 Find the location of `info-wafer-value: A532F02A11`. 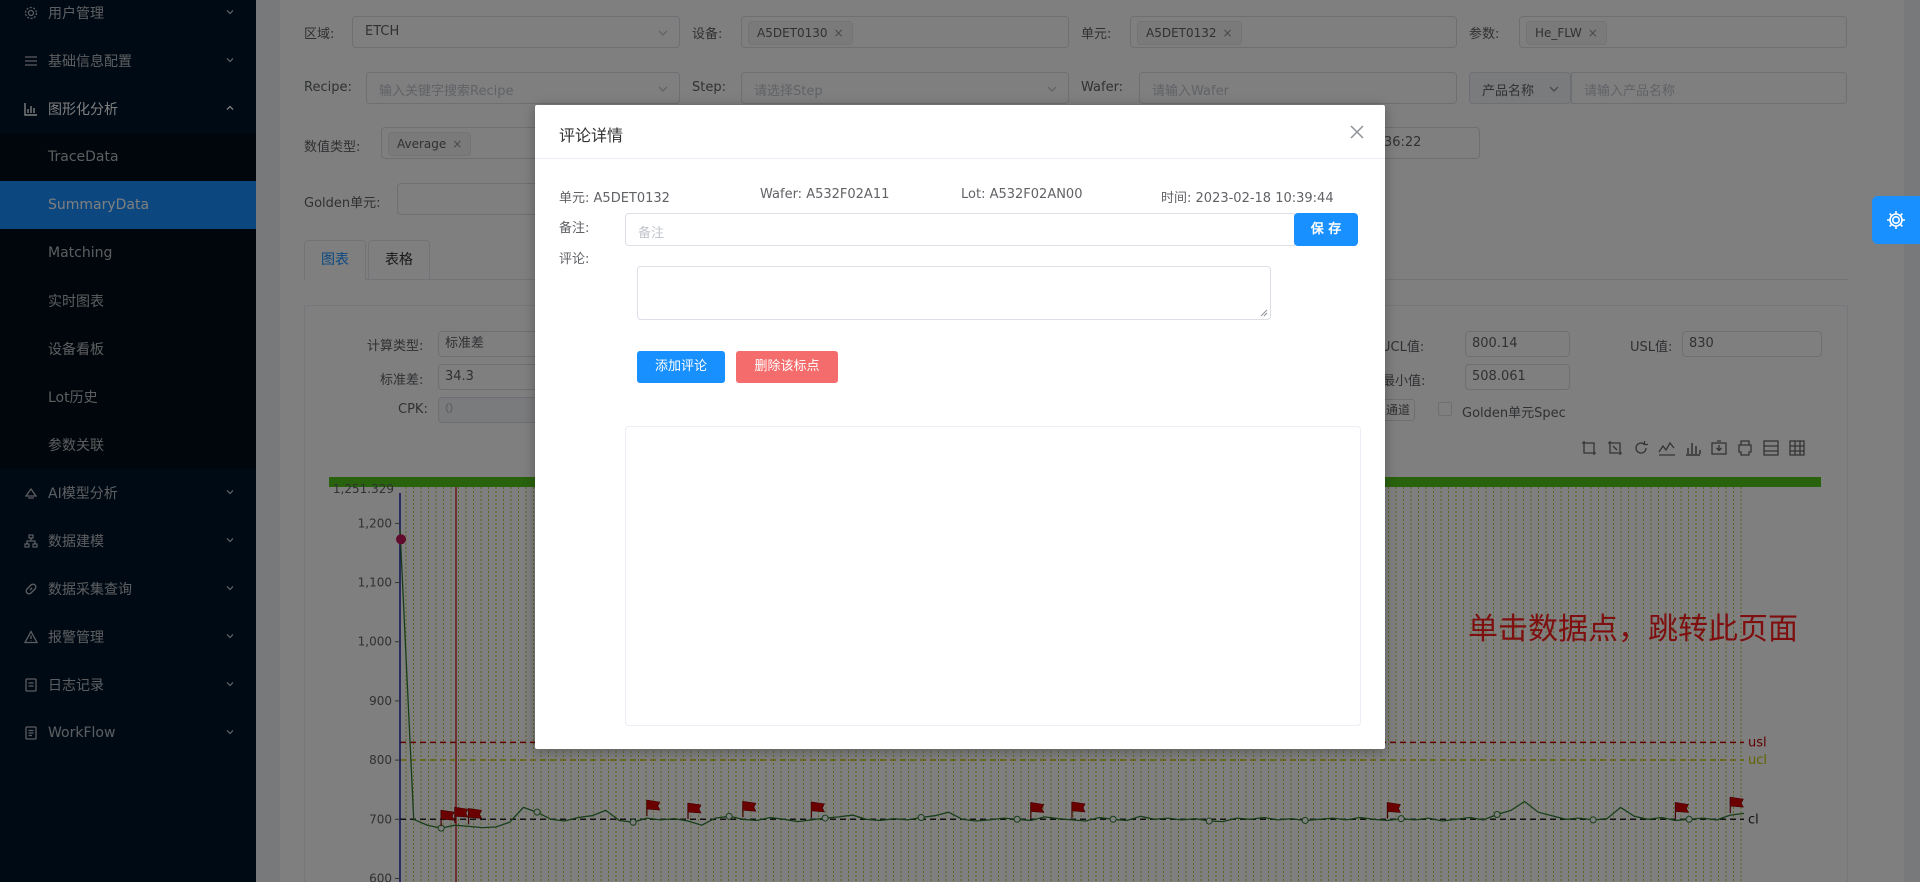

info-wafer-value: A532F02A11 is located at coordinates (848, 194).